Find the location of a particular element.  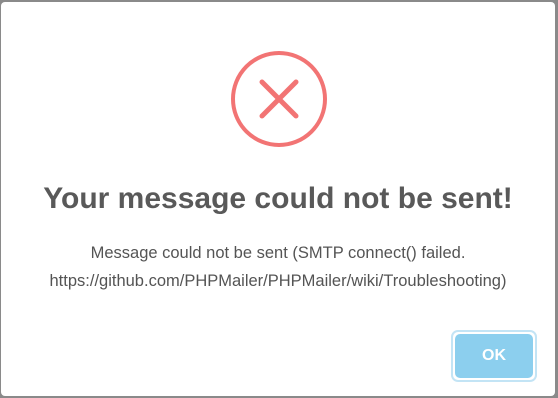

ok-button: OK is located at coordinates (494, 356).